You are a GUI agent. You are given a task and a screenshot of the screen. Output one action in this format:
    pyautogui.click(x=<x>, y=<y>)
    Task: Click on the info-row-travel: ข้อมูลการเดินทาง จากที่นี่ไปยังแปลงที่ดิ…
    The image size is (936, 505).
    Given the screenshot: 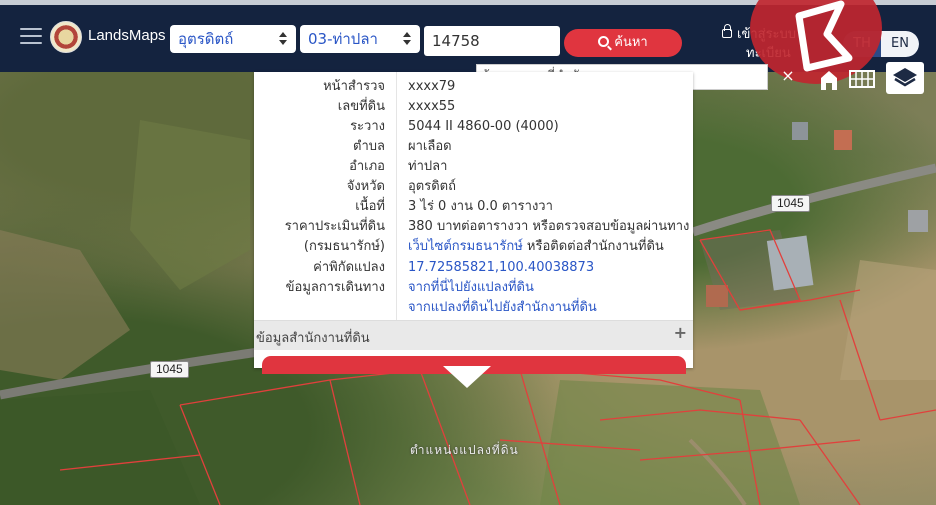 What is the action you would take?
    pyautogui.click(x=473, y=288)
    